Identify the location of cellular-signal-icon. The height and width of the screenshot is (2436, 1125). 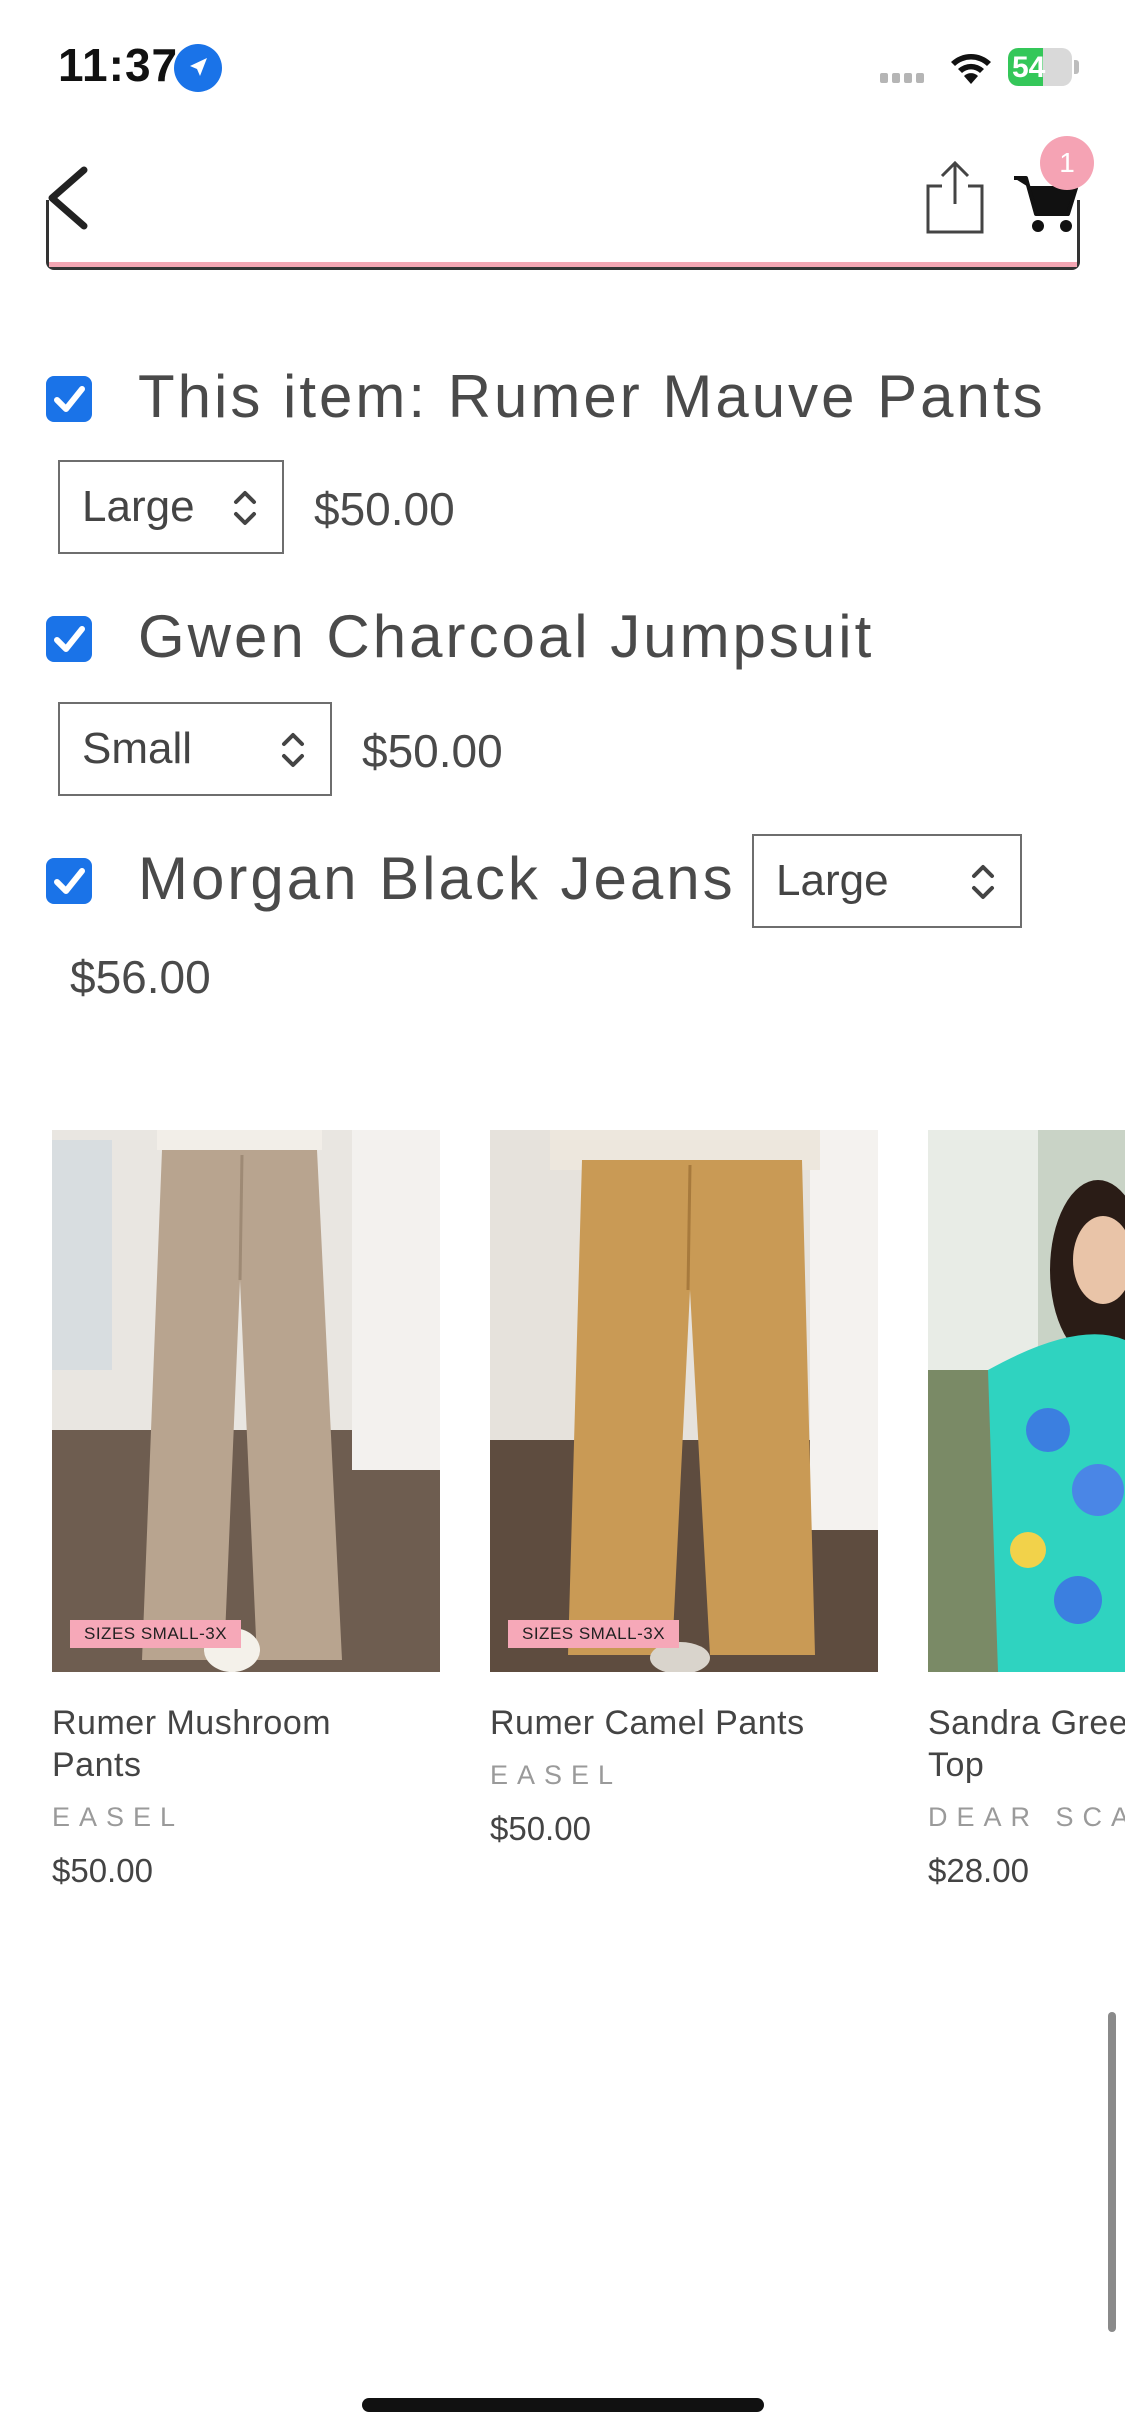
(904, 79).